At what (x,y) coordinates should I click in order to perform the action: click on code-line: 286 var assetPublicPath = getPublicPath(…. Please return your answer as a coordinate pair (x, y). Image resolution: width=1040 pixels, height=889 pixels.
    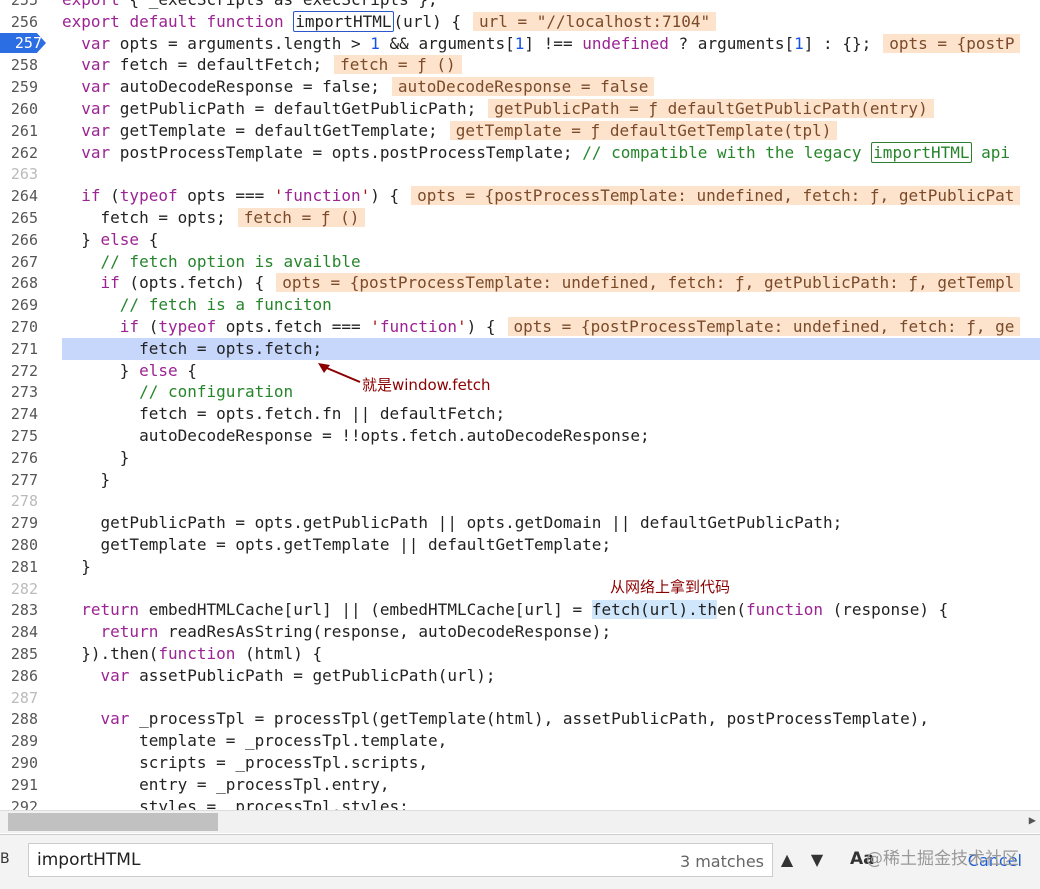
    Looking at the image, I should click on (520, 676).